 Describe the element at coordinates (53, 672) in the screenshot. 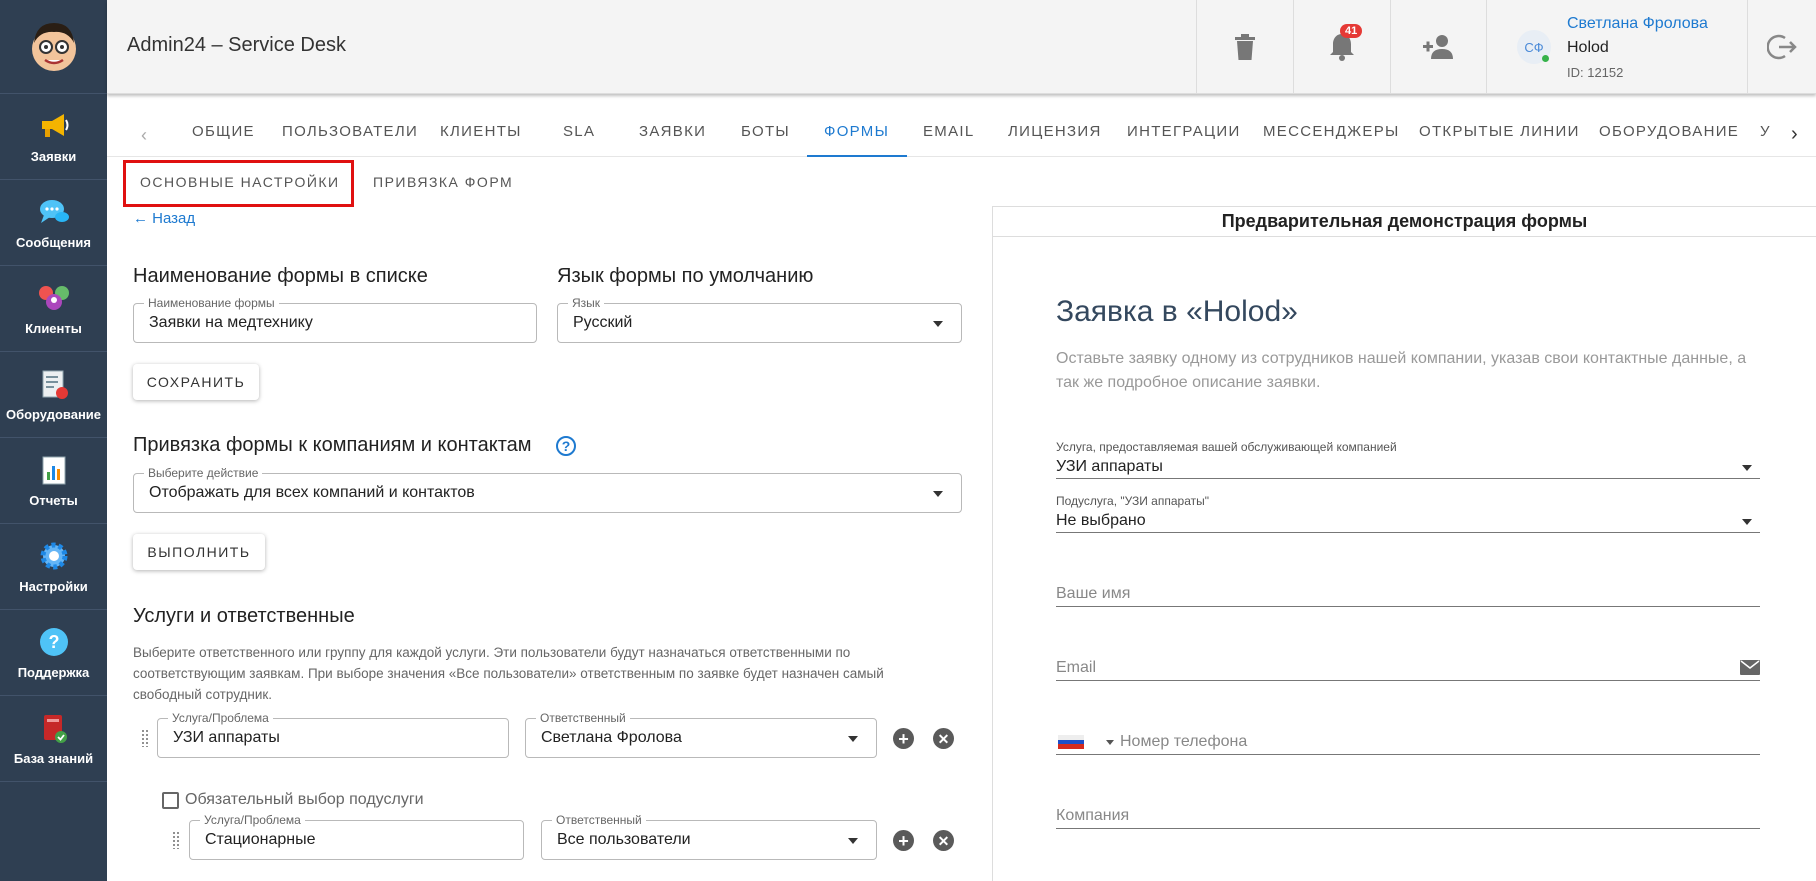

I see `sidebar-item-label: Поддержка` at that location.